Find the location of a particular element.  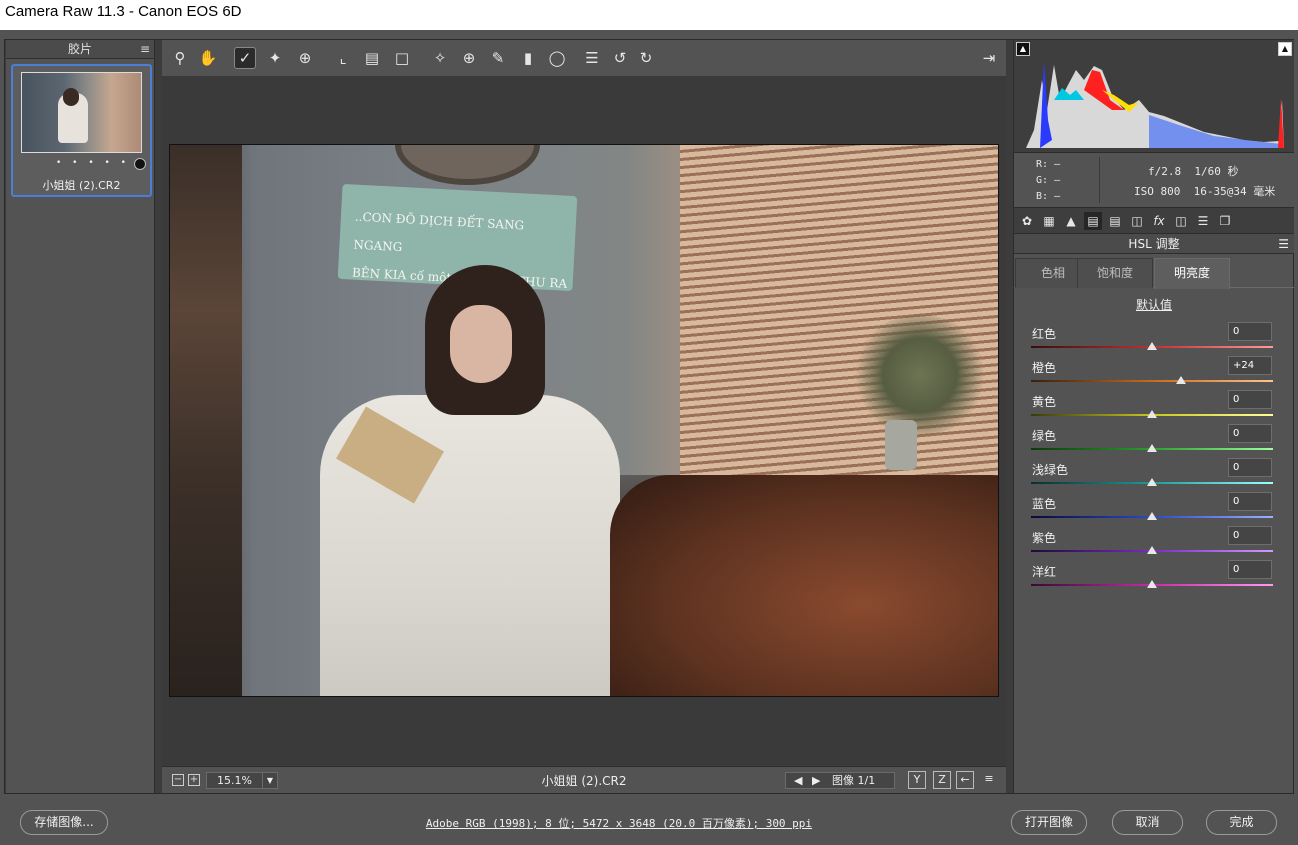

defaults-link: 默认值 is located at coordinates (1154, 304).